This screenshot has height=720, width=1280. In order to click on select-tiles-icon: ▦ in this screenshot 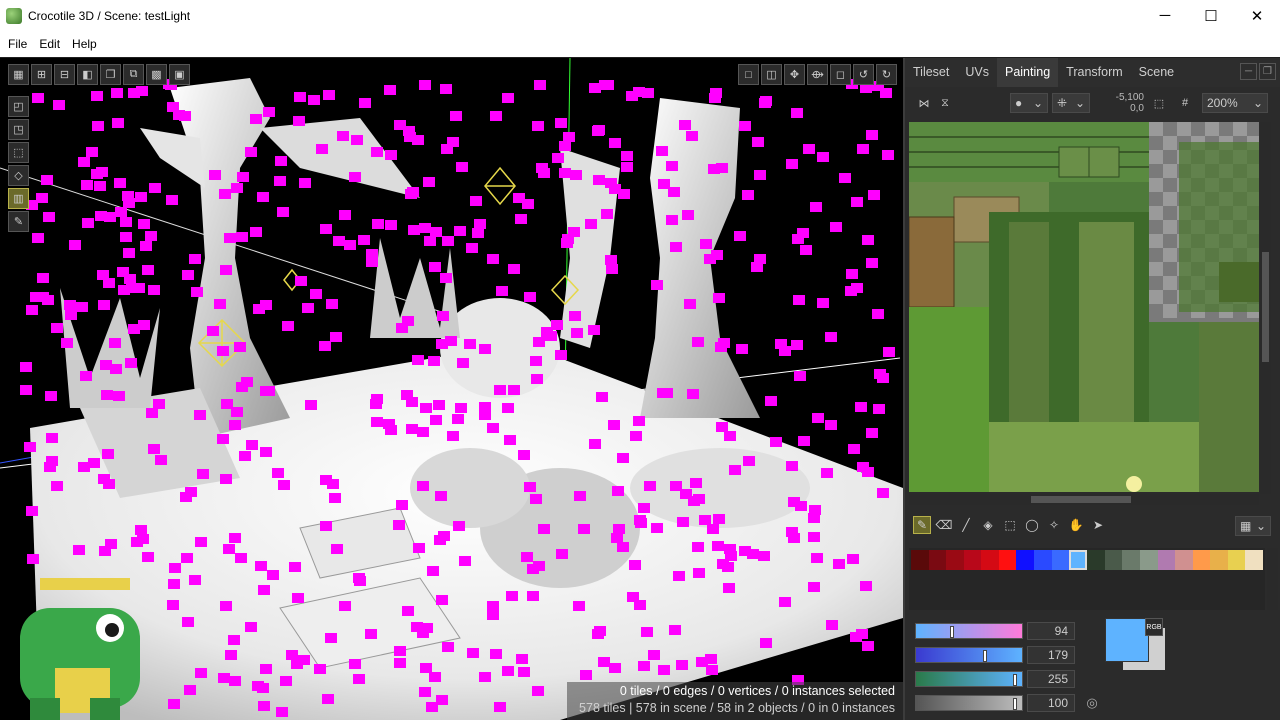, I will do `click(18, 74)`.